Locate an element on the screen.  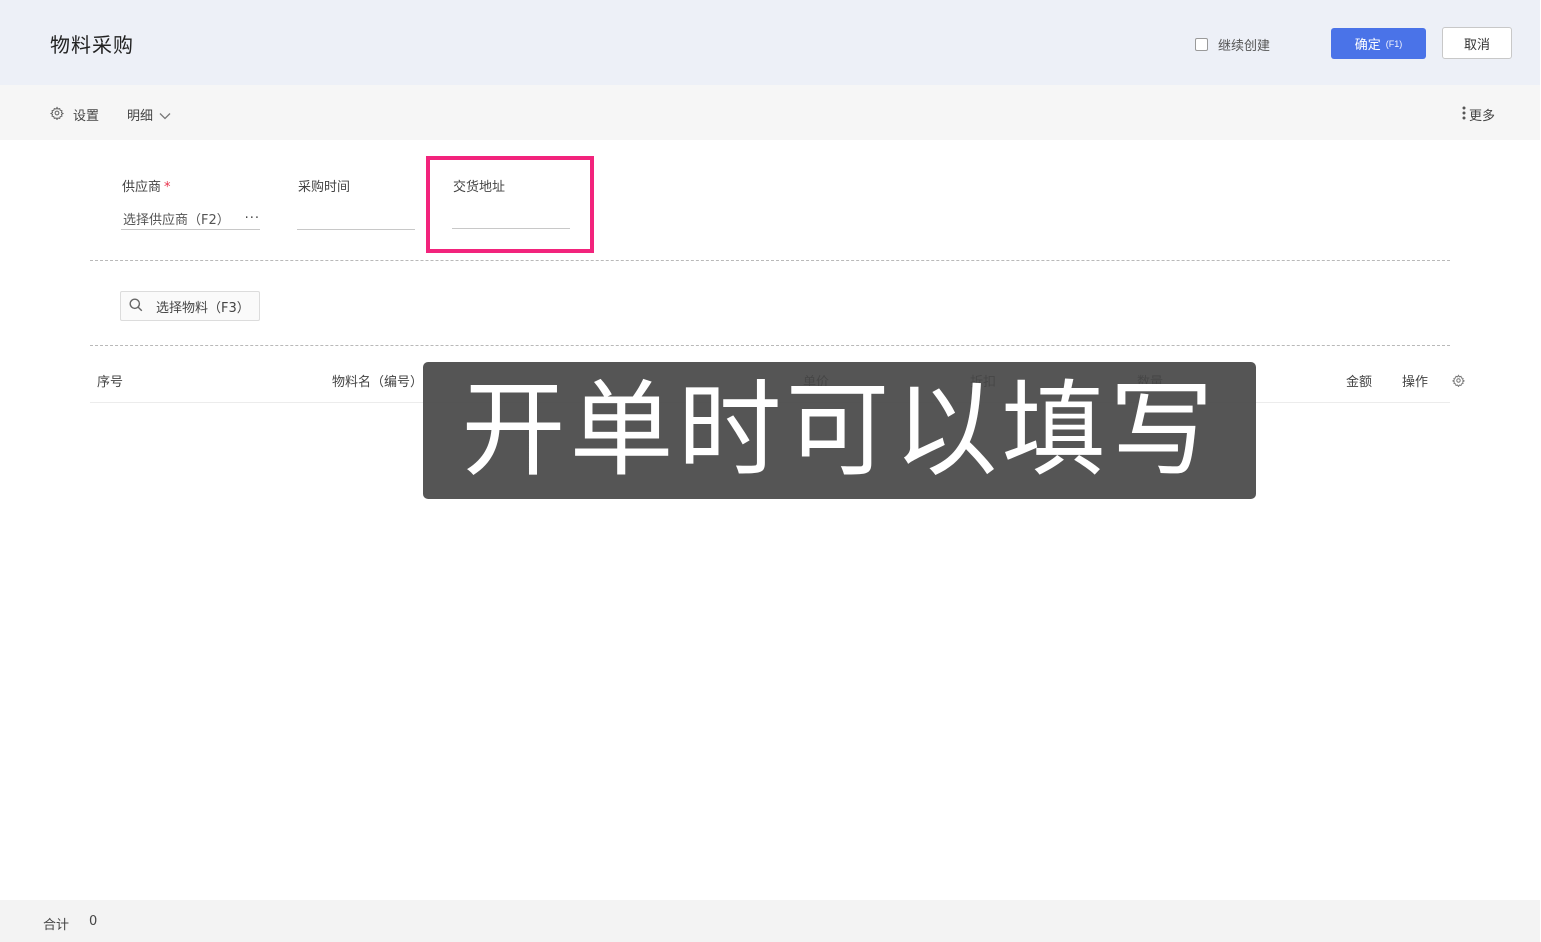
supplier-more-button: ··· is located at coordinates (252, 218).